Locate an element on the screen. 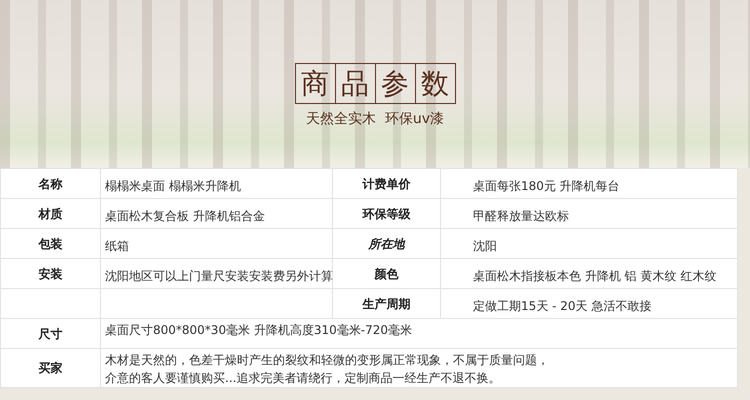  value-text: 纸箱 is located at coordinates (117, 245).